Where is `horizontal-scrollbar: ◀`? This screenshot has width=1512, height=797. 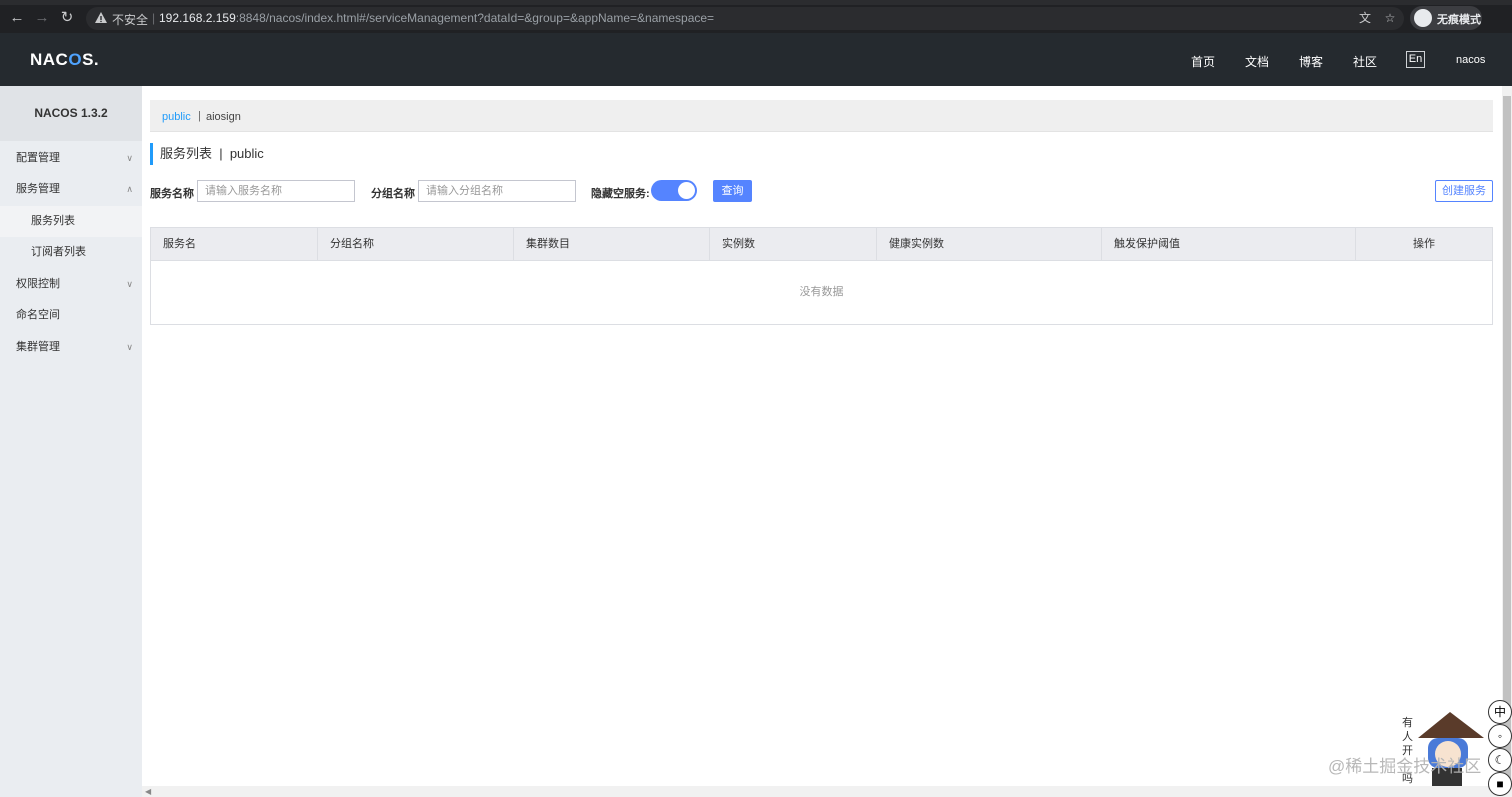 horizontal-scrollbar: ◀ is located at coordinates (822, 791).